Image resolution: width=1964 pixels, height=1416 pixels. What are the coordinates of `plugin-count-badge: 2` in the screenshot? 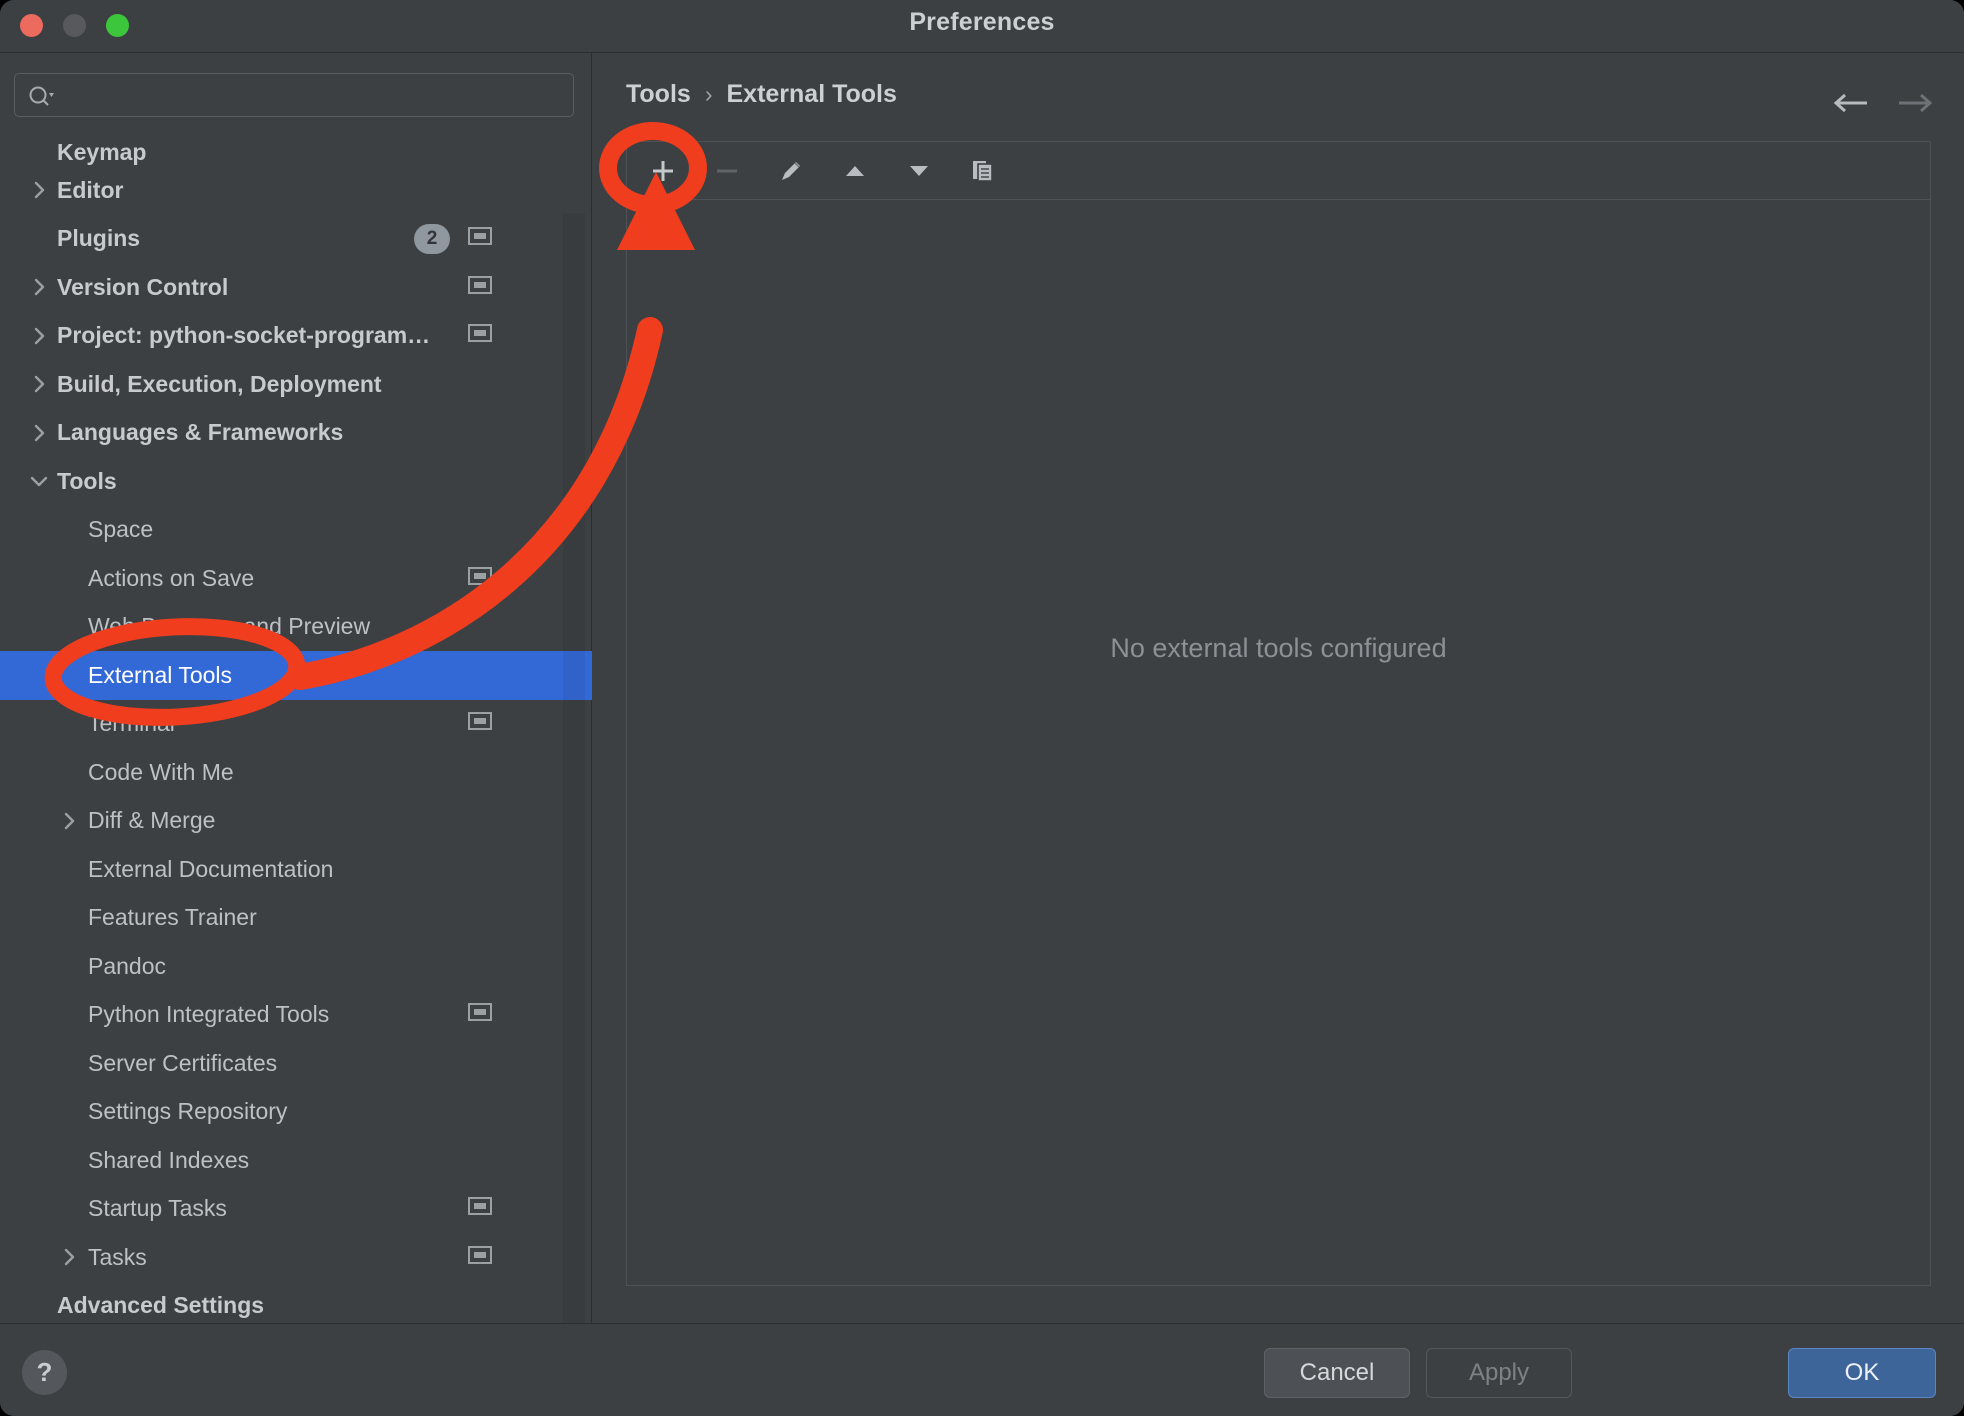 It's located at (432, 238).